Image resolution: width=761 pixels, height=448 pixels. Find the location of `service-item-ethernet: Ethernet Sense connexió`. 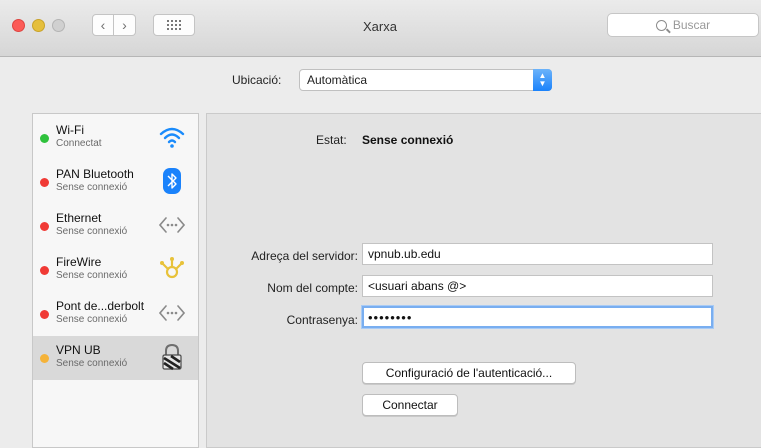

service-item-ethernet: Ethernet Sense connexió is located at coordinates (115, 226).